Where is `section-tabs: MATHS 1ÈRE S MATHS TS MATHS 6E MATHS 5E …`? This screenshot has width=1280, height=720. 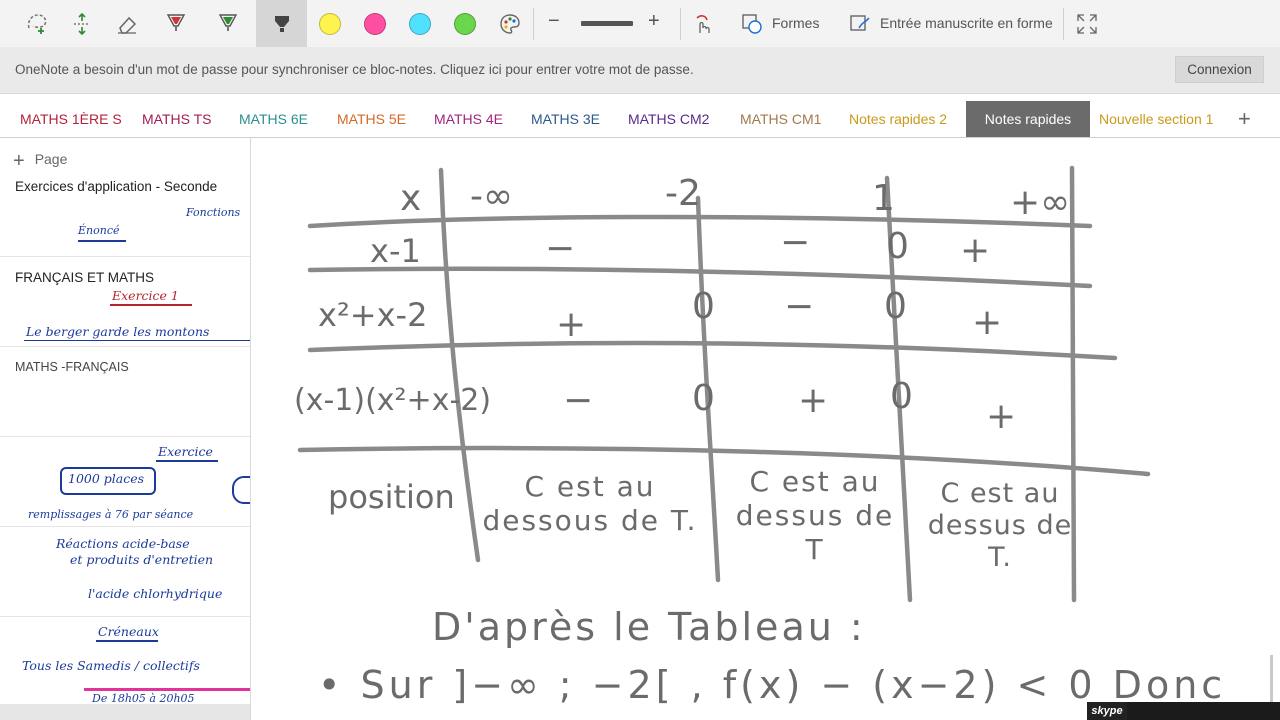 section-tabs: MATHS 1ÈRE S MATHS TS MATHS 6E MATHS 5E … is located at coordinates (640, 119).